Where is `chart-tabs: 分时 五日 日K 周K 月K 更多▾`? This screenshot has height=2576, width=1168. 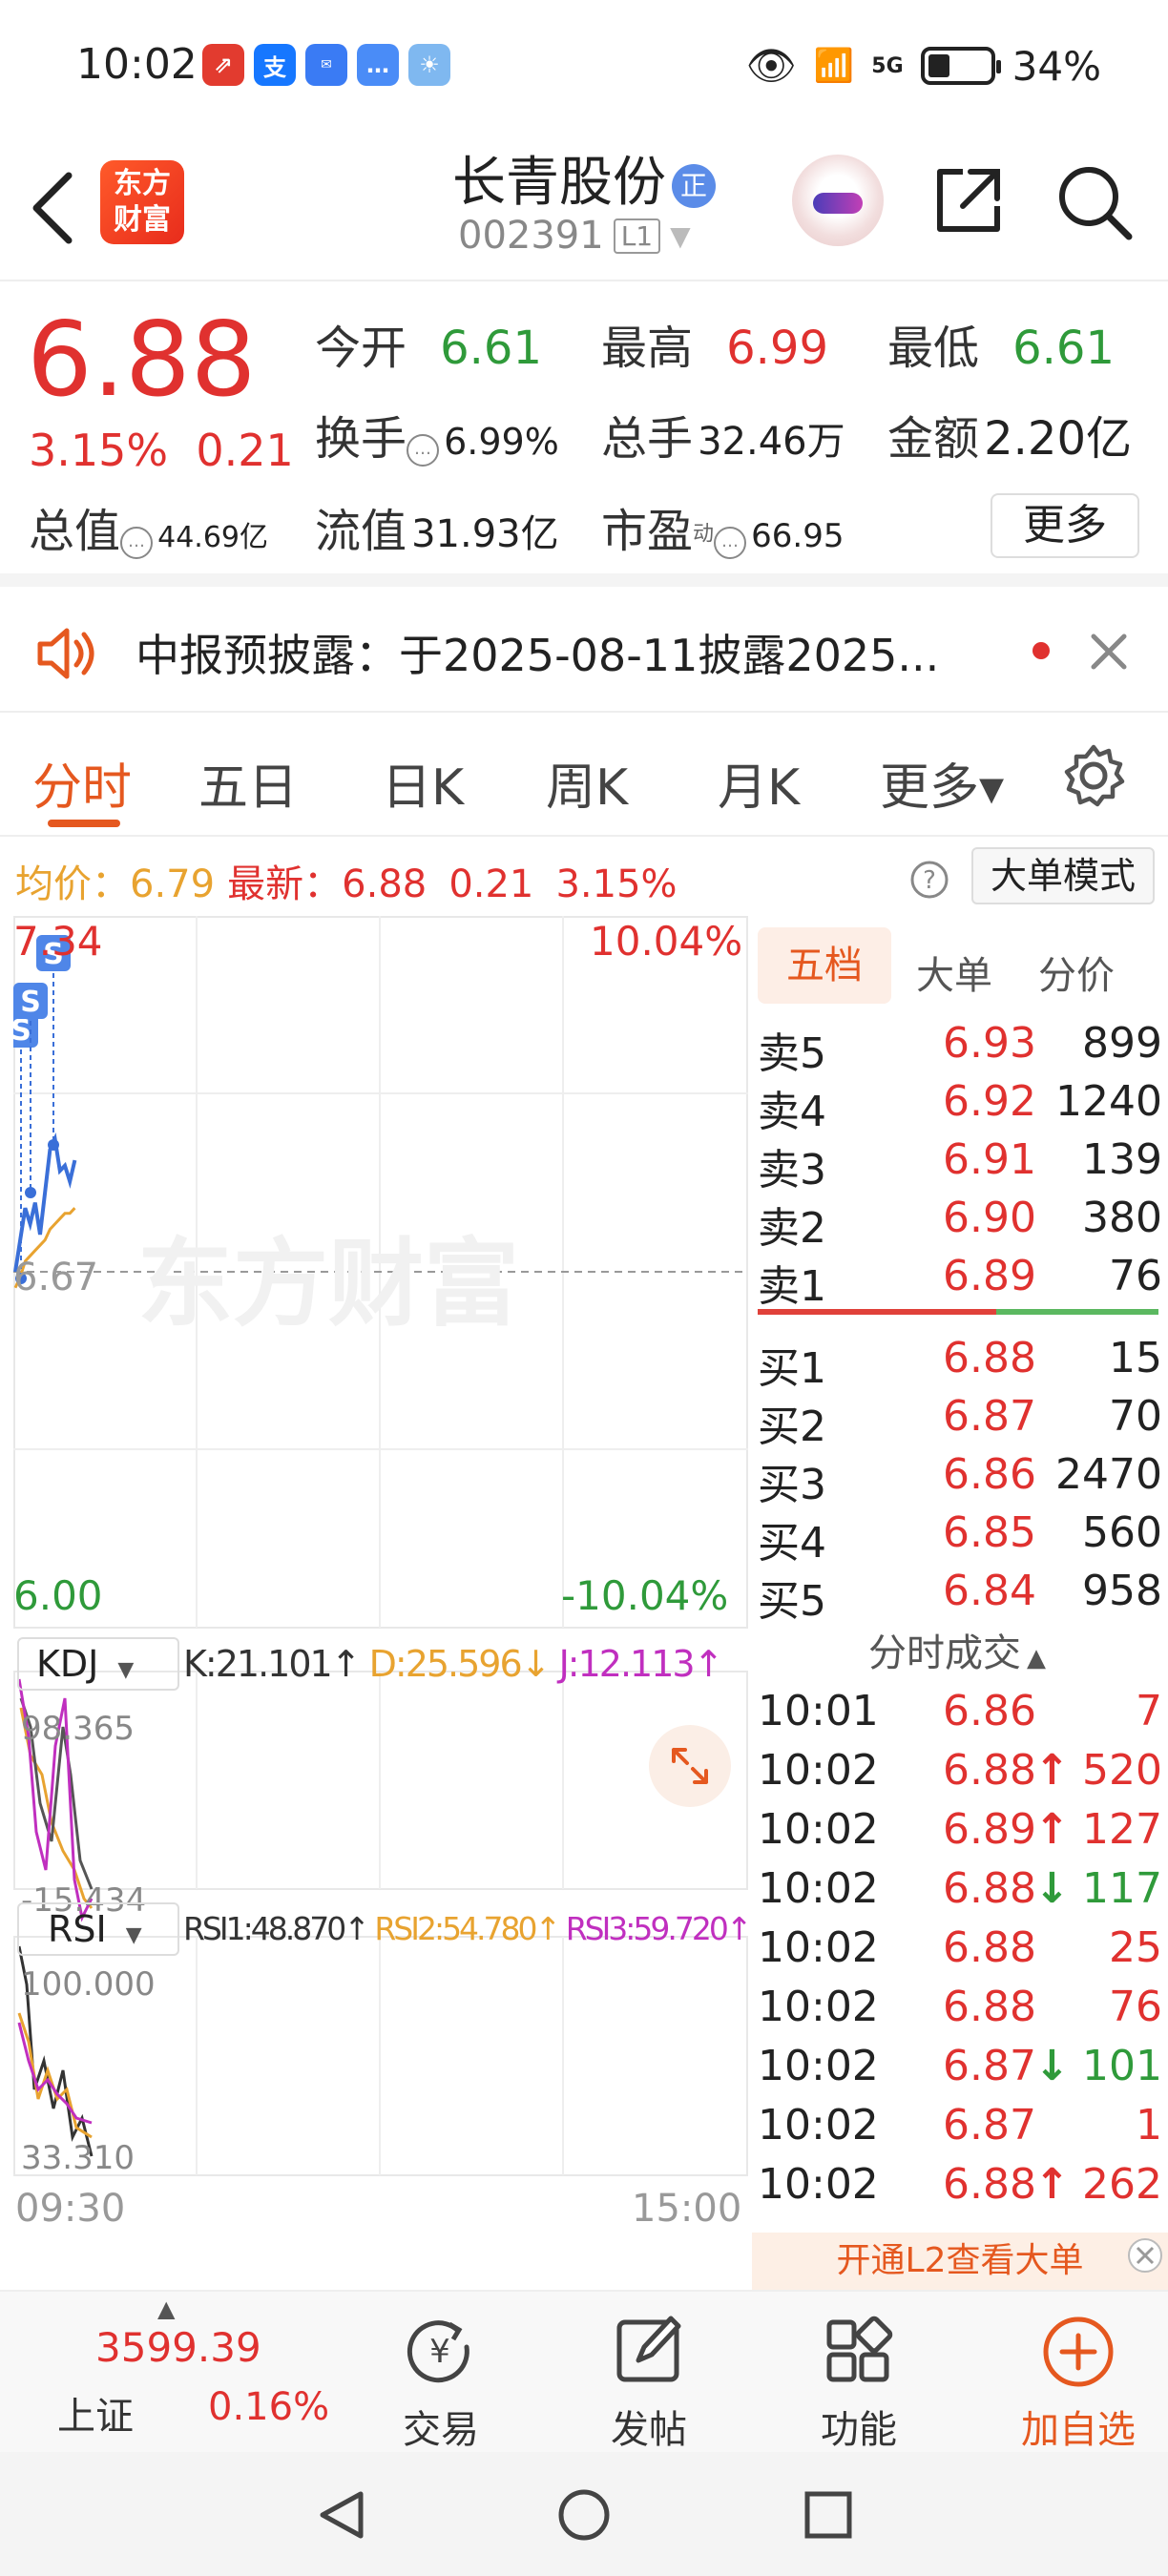 chart-tabs: 分时 五日 日K 周K 月K 更多▾ is located at coordinates (584, 775).